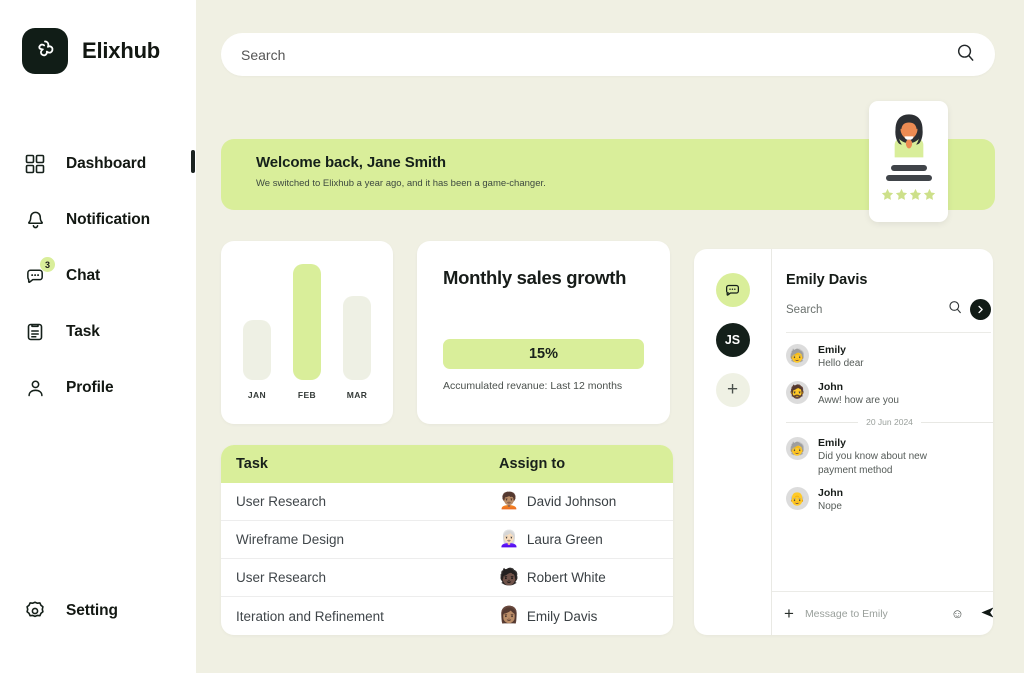  Describe the element at coordinates (35, 164) in the screenshot. I see `grid-icon` at that location.